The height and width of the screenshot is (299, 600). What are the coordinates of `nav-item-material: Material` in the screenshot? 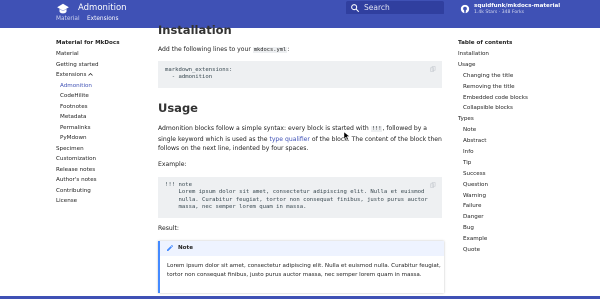 It's located at (104, 54).